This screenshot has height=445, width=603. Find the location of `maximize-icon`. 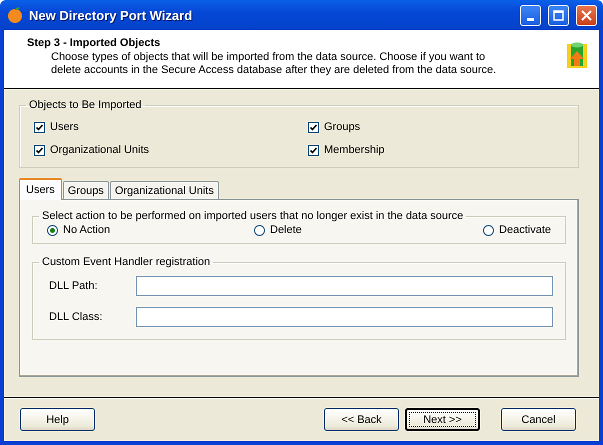

maximize-icon is located at coordinates (558, 15).